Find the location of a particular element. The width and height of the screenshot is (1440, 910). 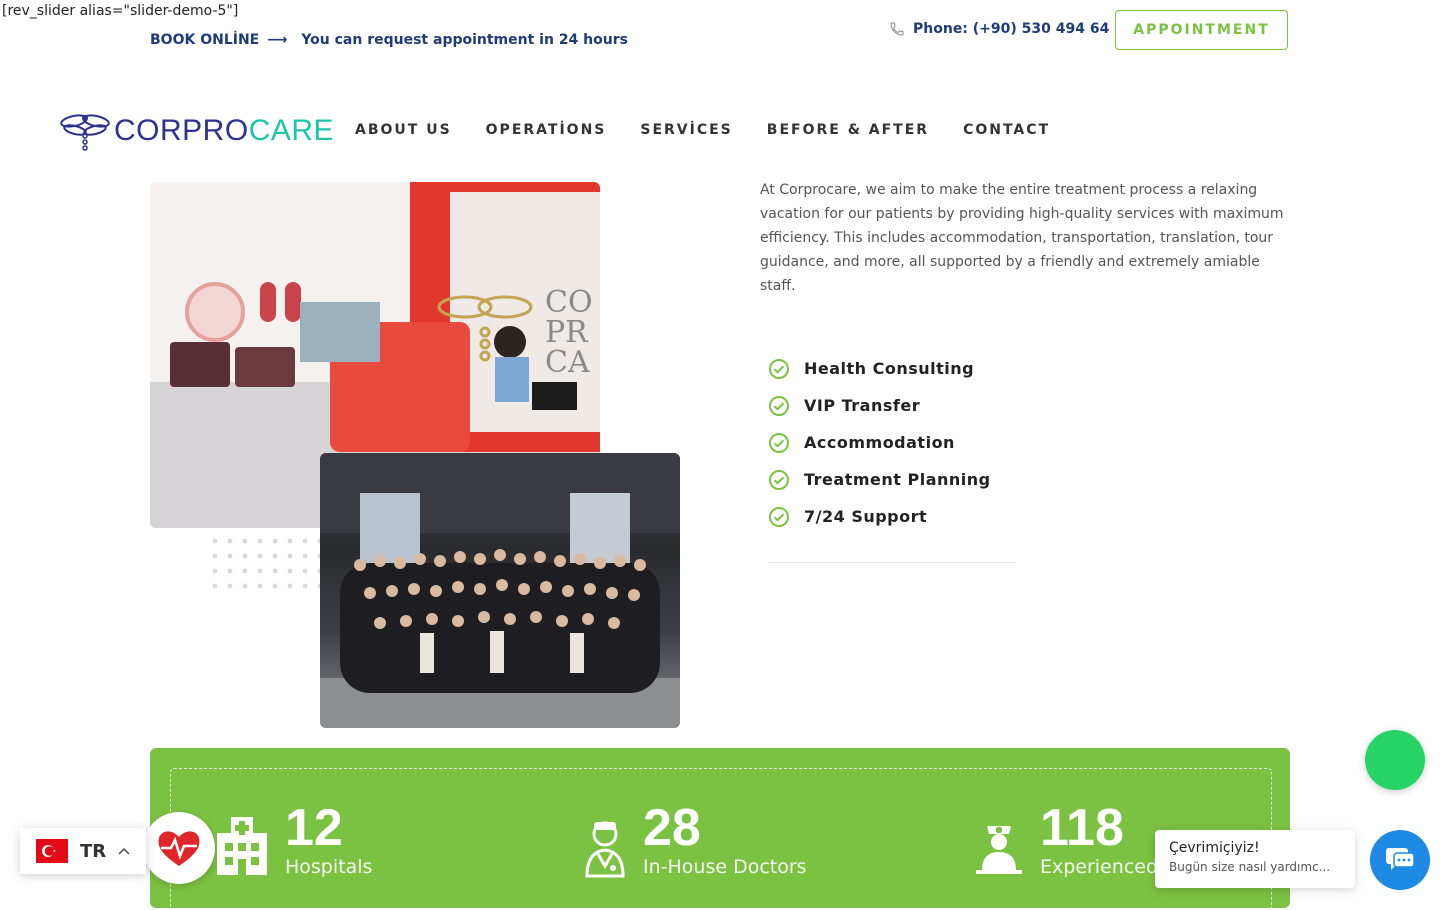

feature-label: Accommodation is located at coordinates (879, 442).